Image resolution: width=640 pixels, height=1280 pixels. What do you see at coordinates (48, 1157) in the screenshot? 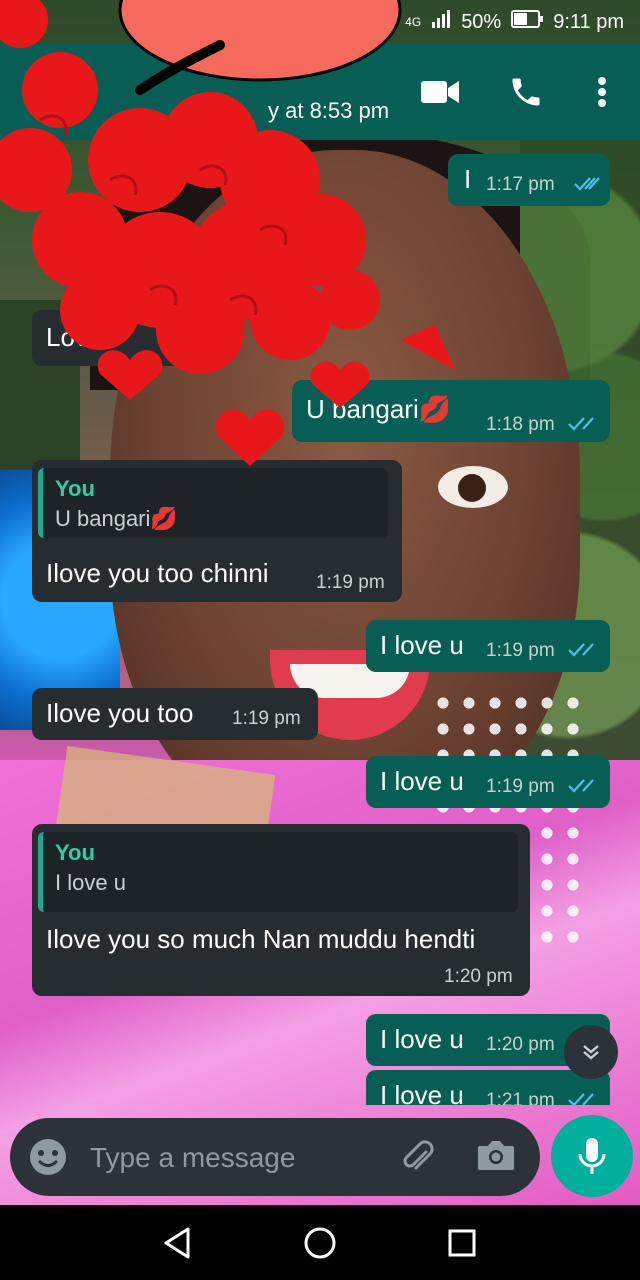
I see `emoji-icon` at bounding box center [48, 1157].